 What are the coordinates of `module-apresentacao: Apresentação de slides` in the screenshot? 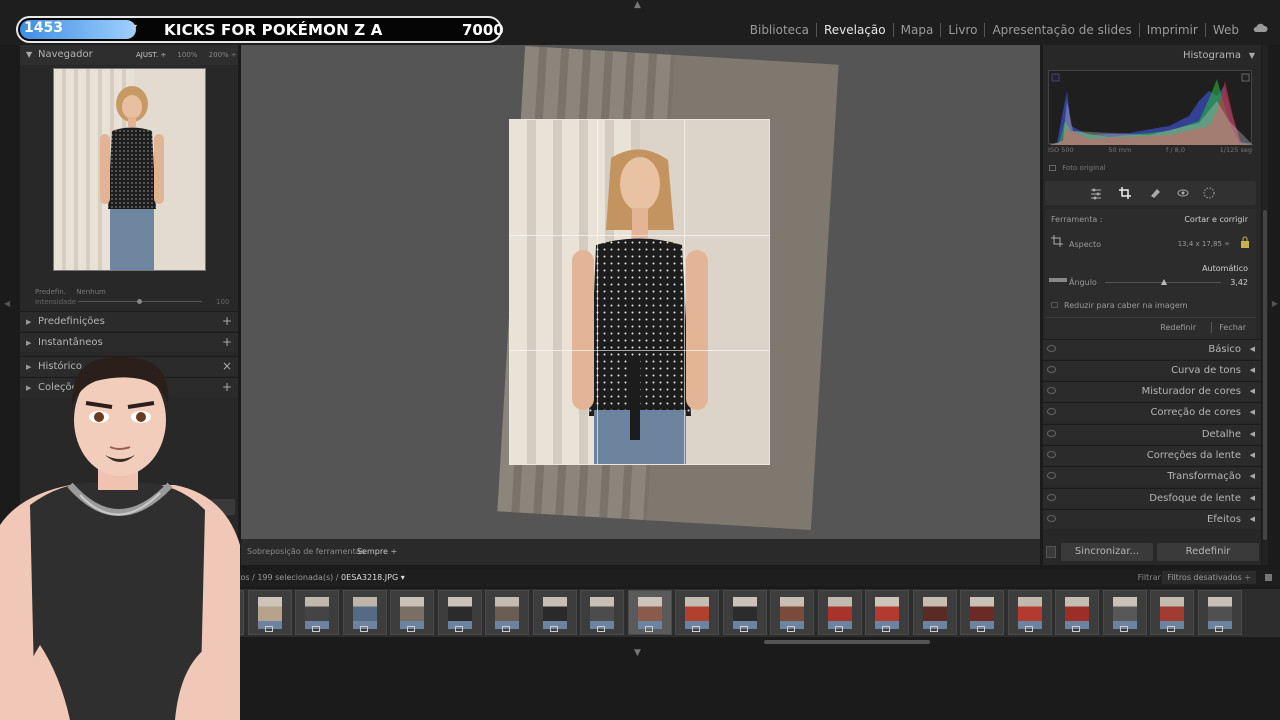 It's located at (1062, 30).